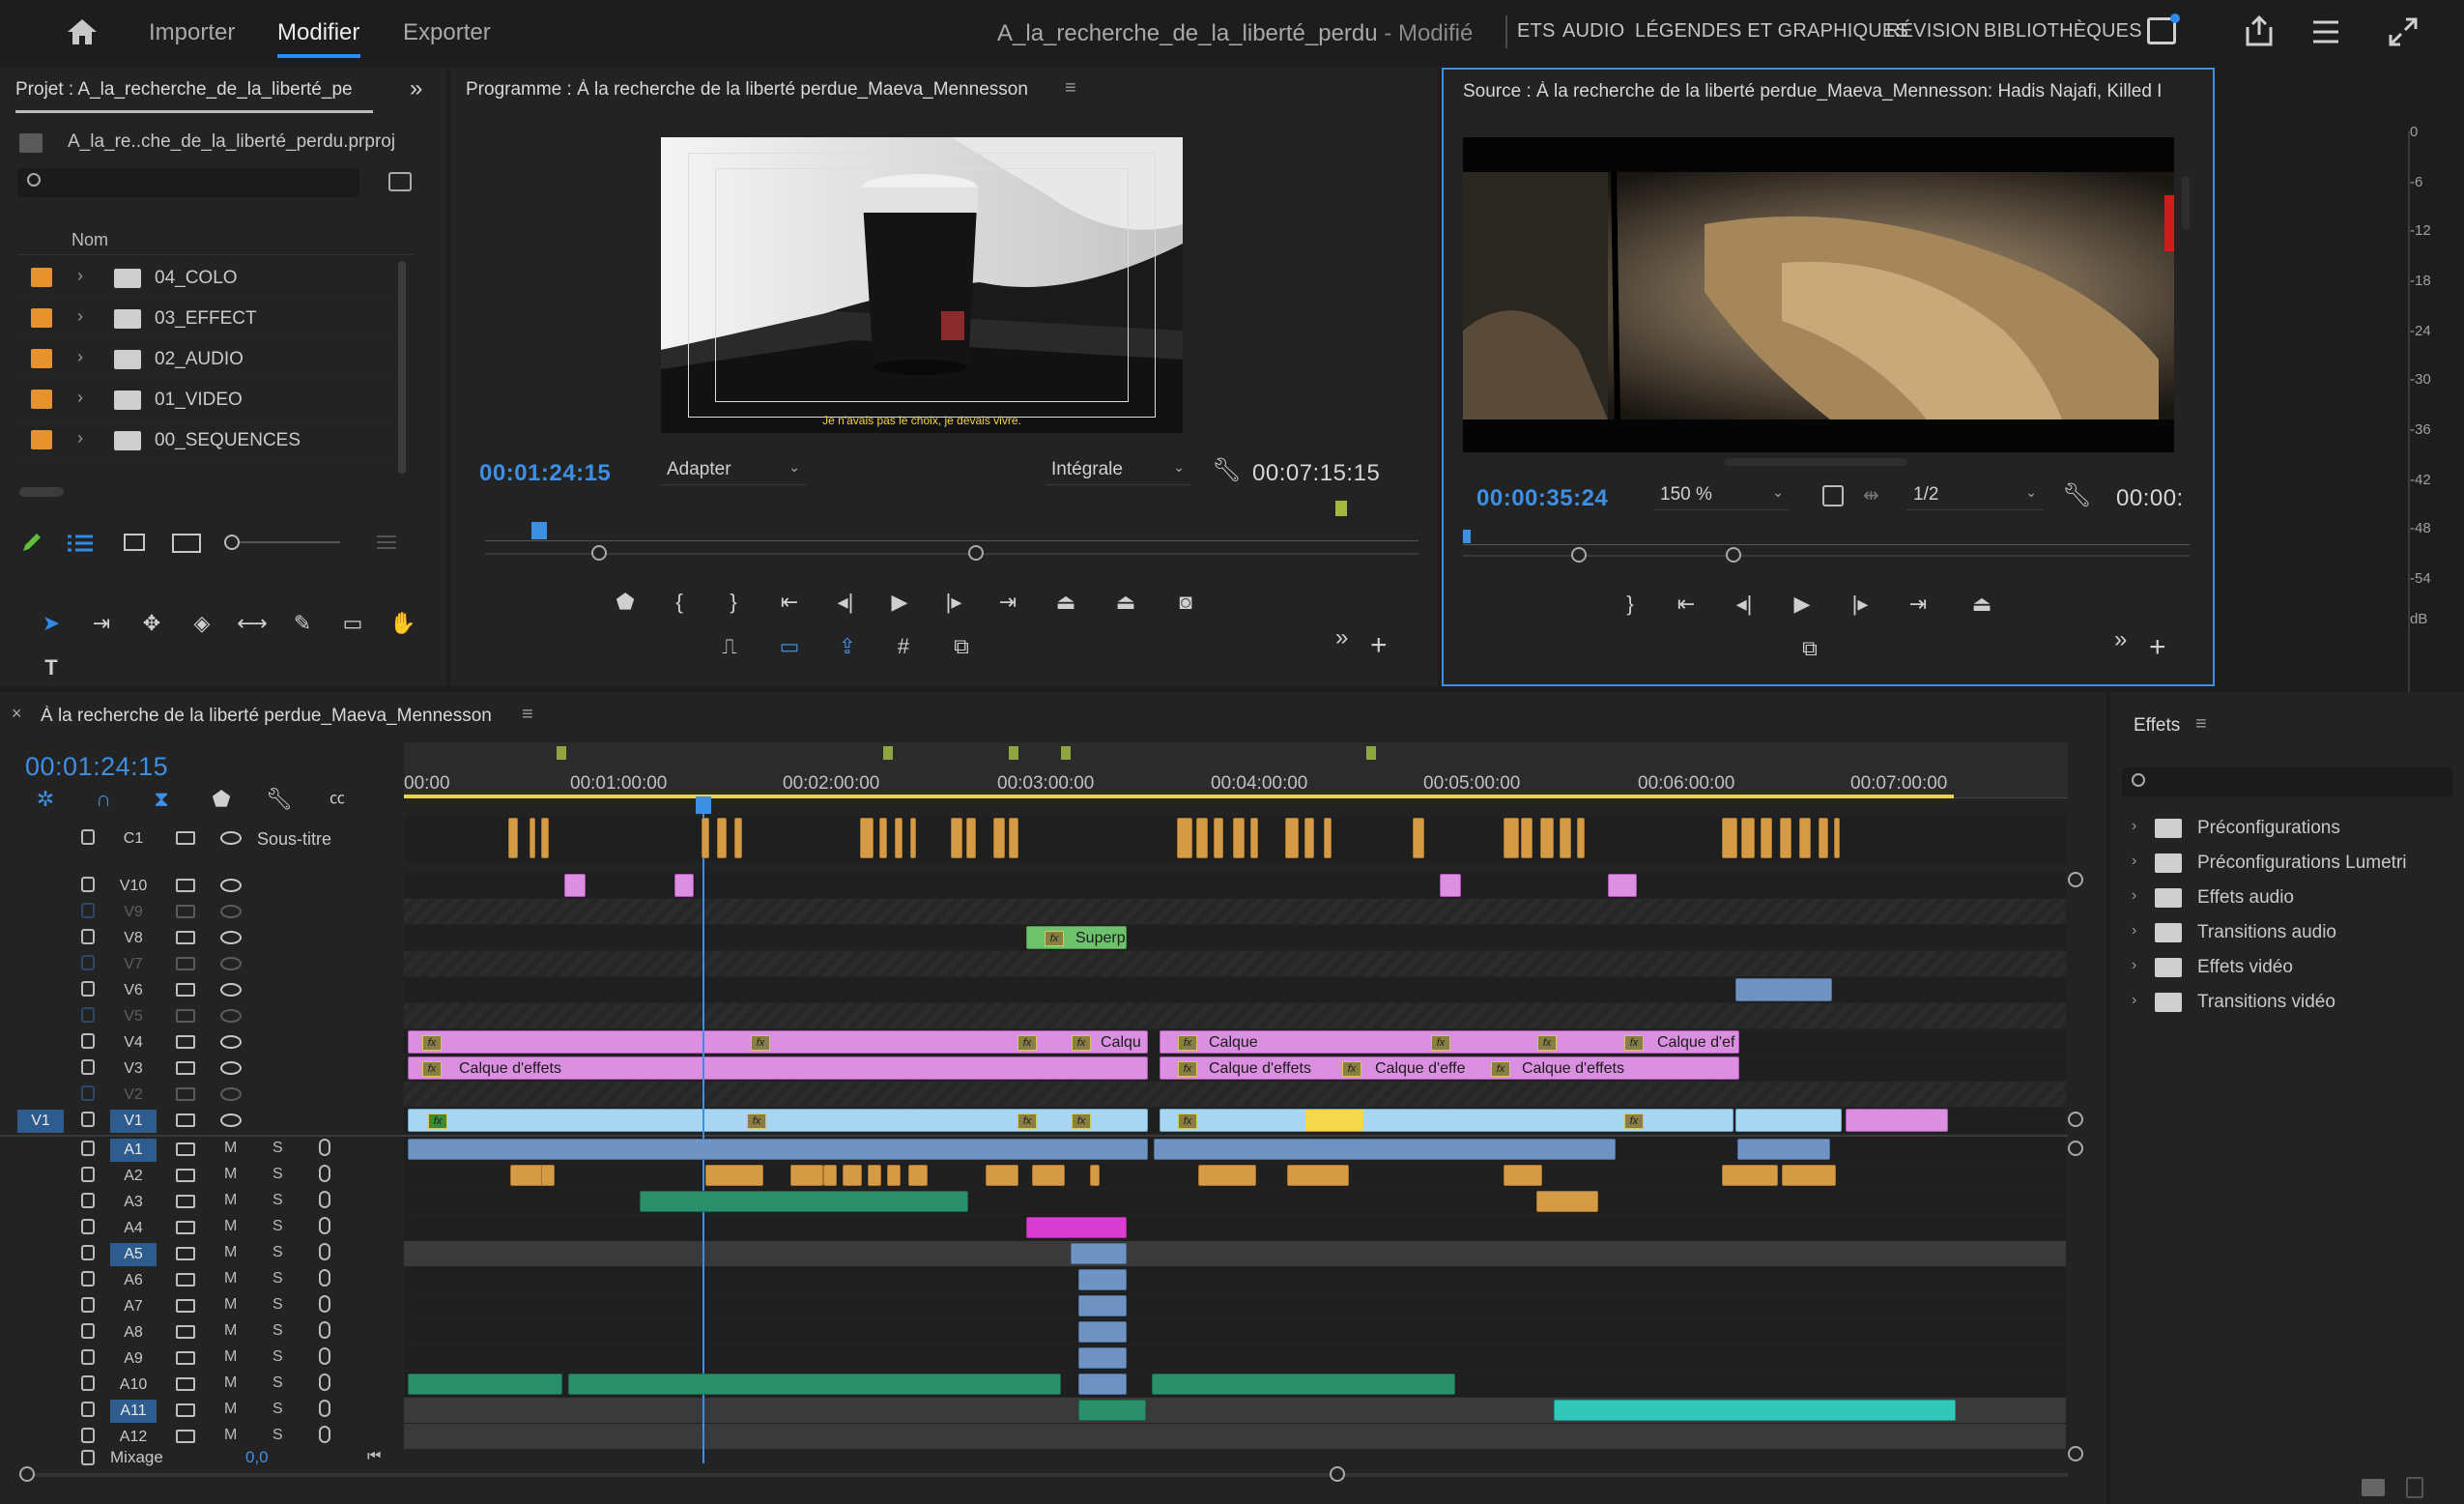  Describe the element at coordinates (539, 530) in the screenshot. I see `playhead-marker` at that location.